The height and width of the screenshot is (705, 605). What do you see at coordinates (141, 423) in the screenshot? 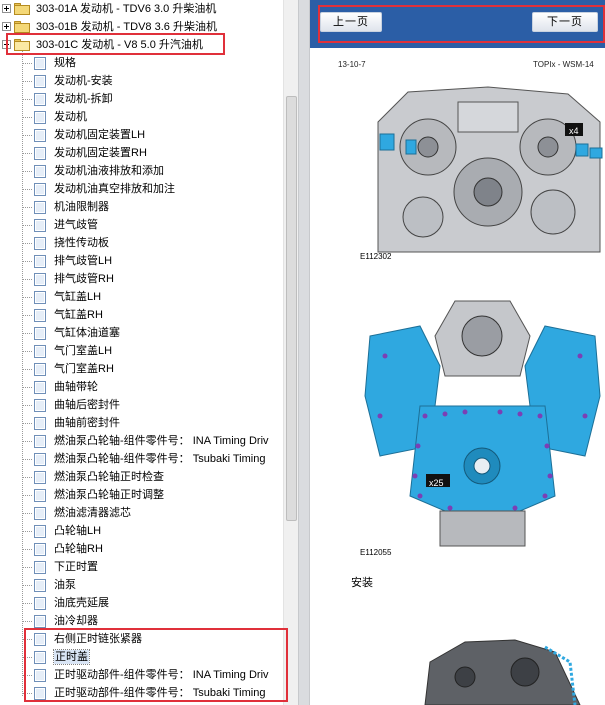
I see `tree-item-row: 曲轴前密封件` at bounding box center [141, 423].